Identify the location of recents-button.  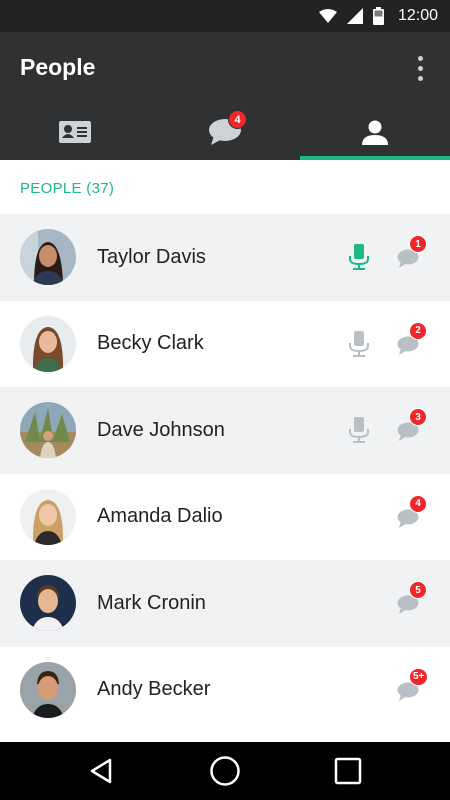
(348, 771).